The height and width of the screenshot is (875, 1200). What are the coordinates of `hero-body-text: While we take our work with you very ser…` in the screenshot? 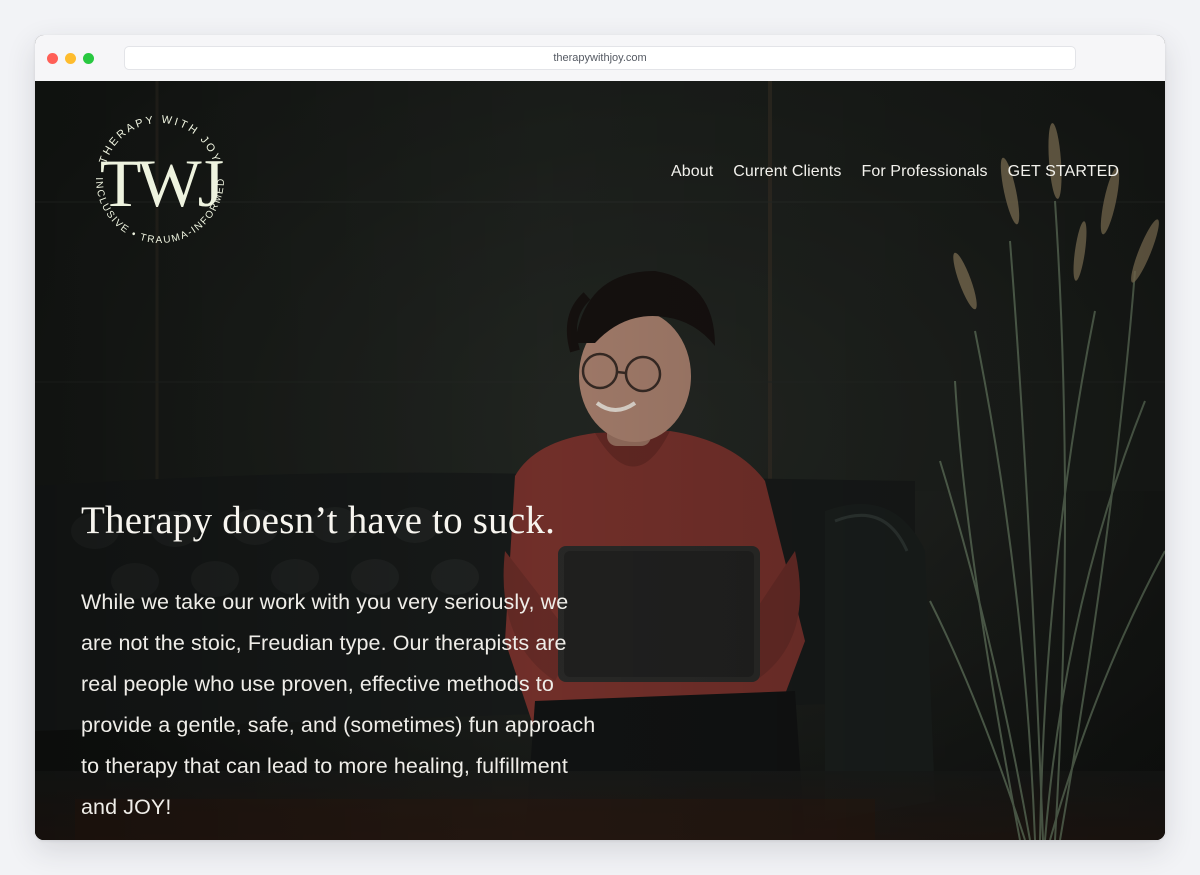 It's located at (338, 704).